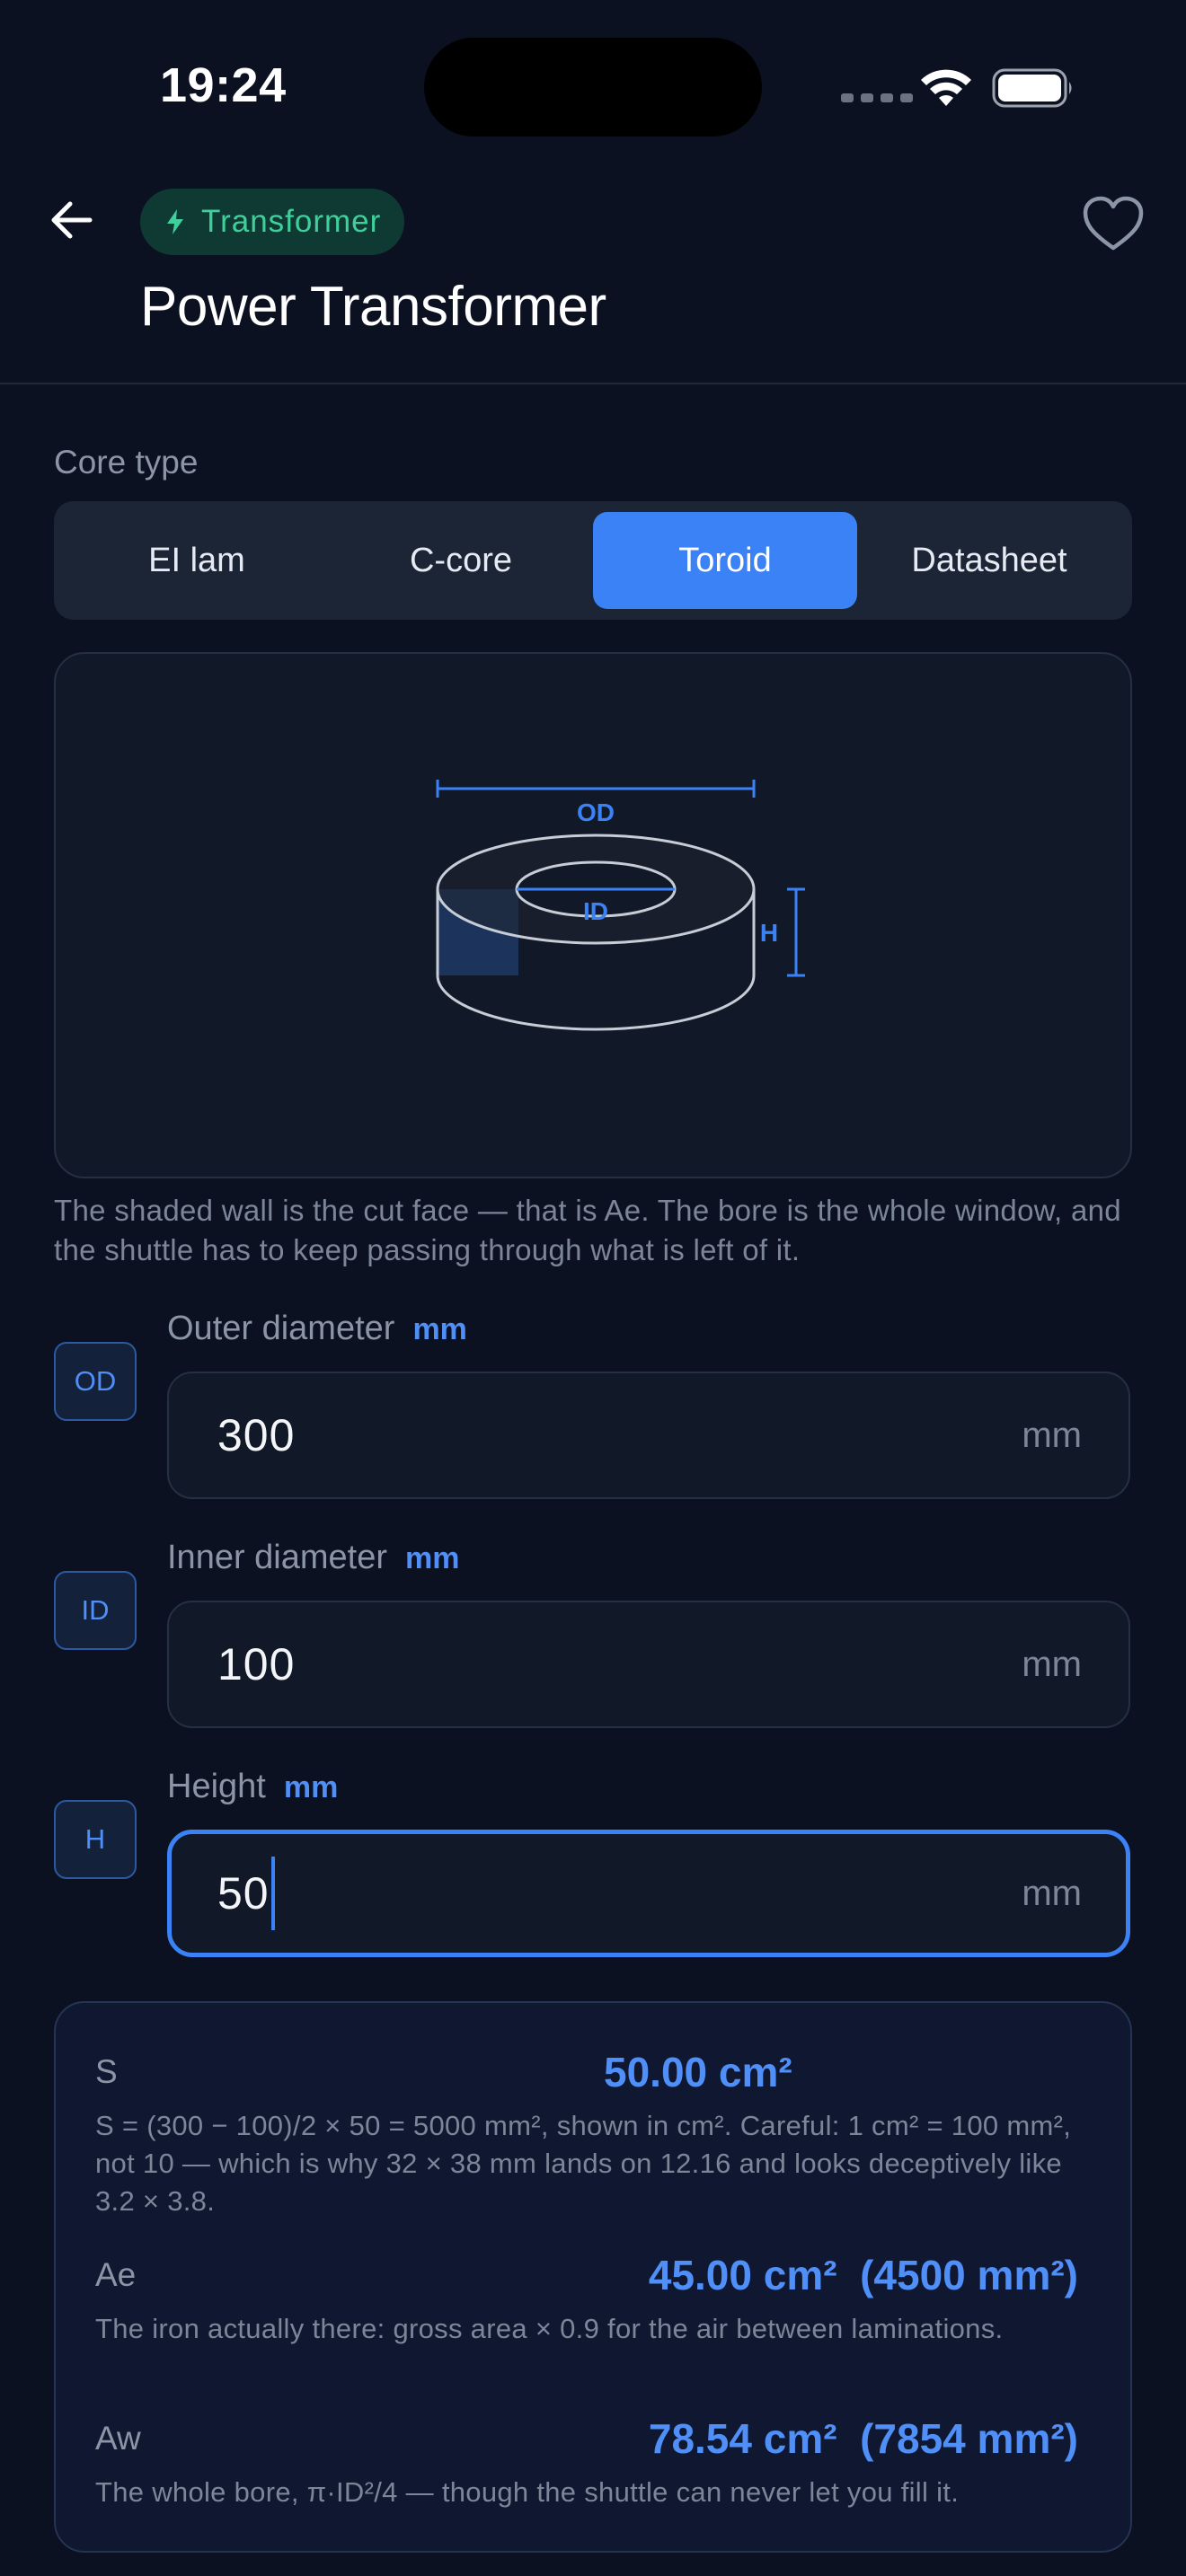 The height and width of the screenshot is (2576, 1186). What do you see at coordinates (281, 1328) in the screenshot?
I see `outer-diameter-label-text: Outer diameter` at bounding box center [281, 1328].